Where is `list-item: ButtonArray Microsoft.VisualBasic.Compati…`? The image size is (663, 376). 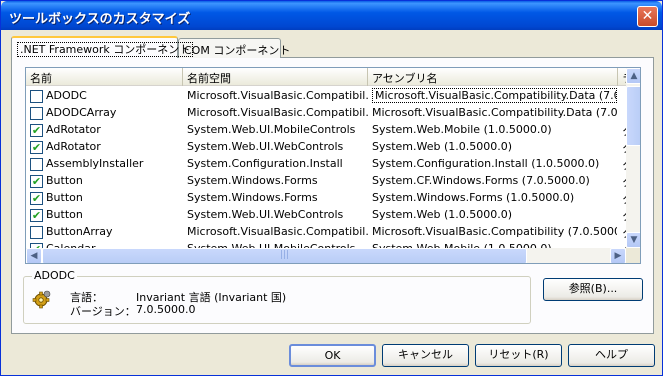
list-item: ButtonArray Microsoft.VisualBasic.Compati… is located at coordinates (327, 231).